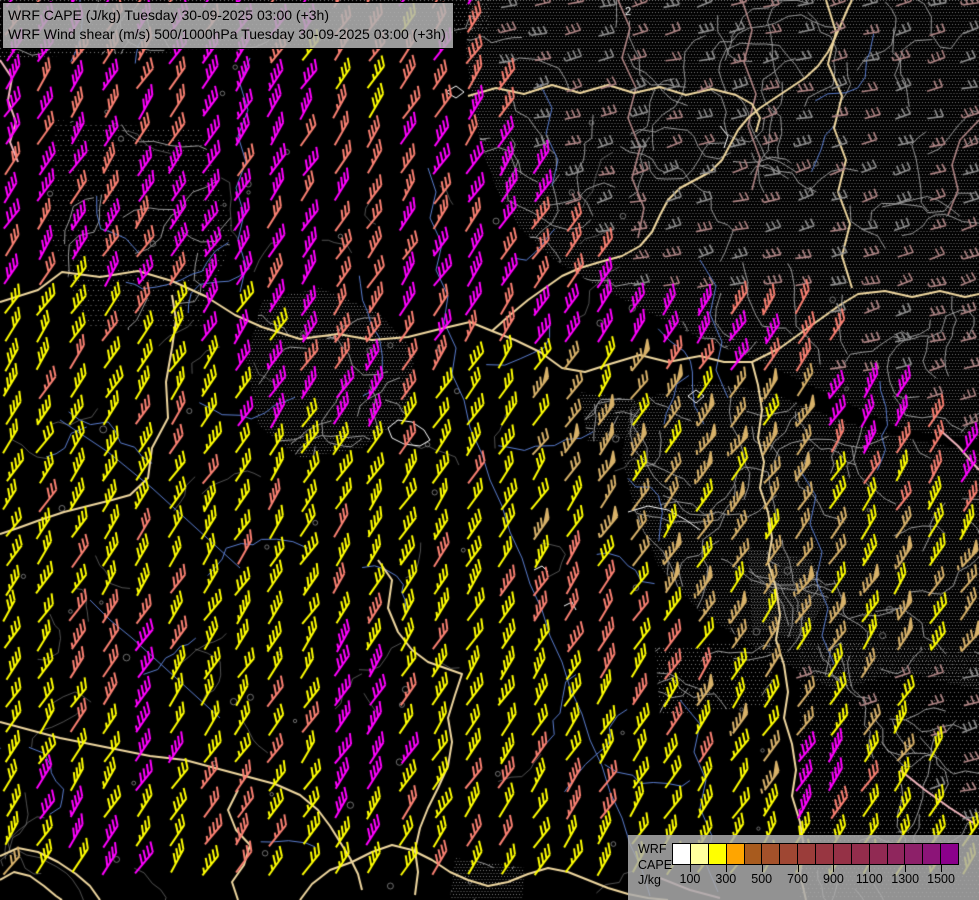 The height and width of the screenshot is (900, 979). I want to click on cape-colorbar, so click(815, 854).